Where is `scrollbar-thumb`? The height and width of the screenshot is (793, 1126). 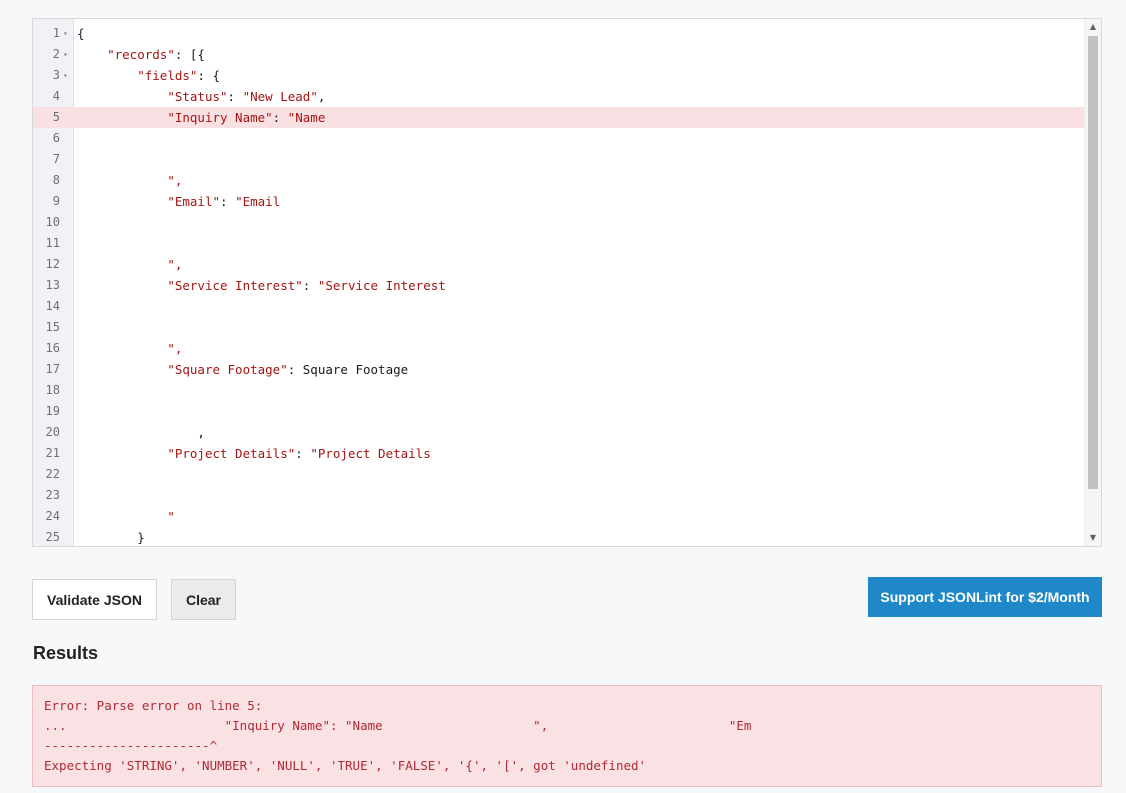
scrollbar-thumb is located at coordinates (1093, 262).